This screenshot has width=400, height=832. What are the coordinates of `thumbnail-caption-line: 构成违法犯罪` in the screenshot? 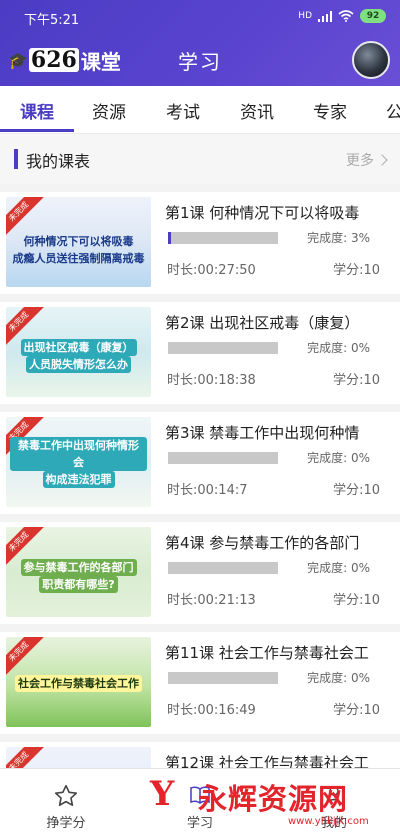 It's located at (78, 479).